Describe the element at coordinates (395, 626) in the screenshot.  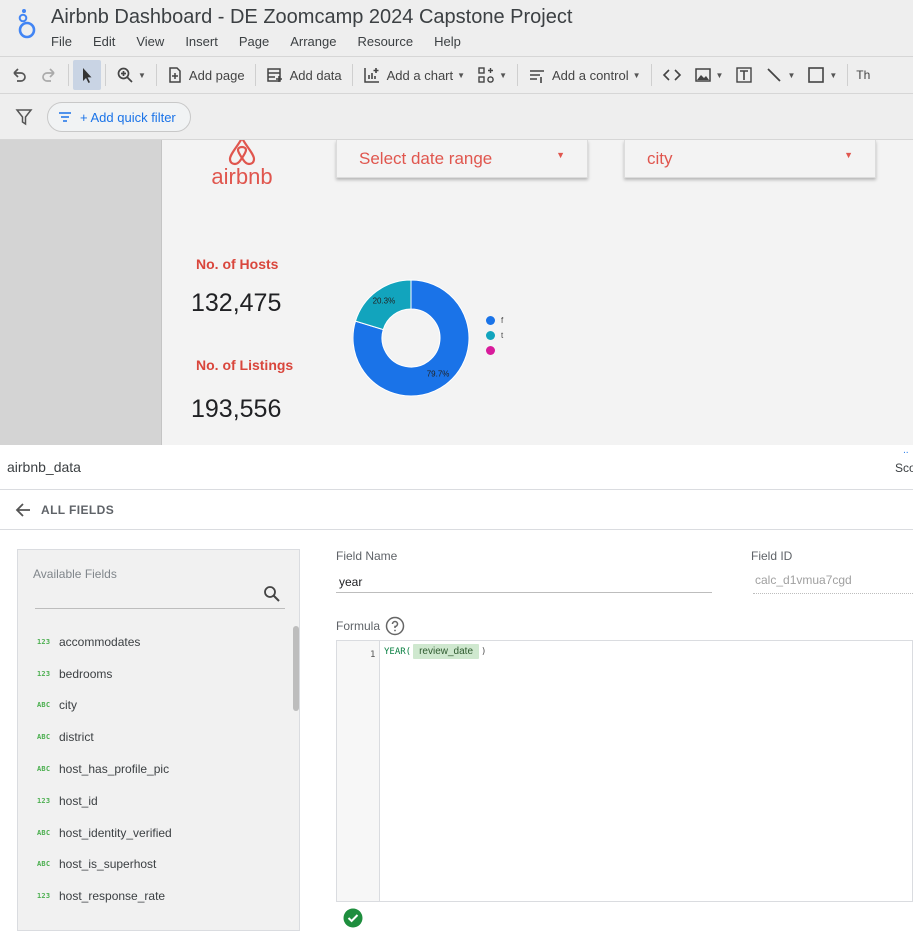
I see `help-icon` at that location.